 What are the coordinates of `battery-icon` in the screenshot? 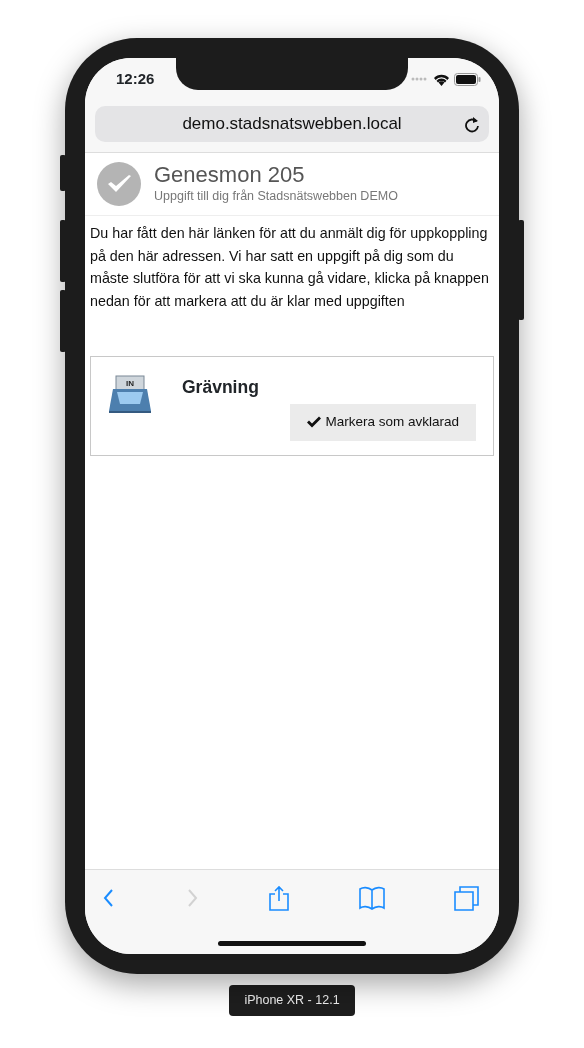 It's located at (467, 79).